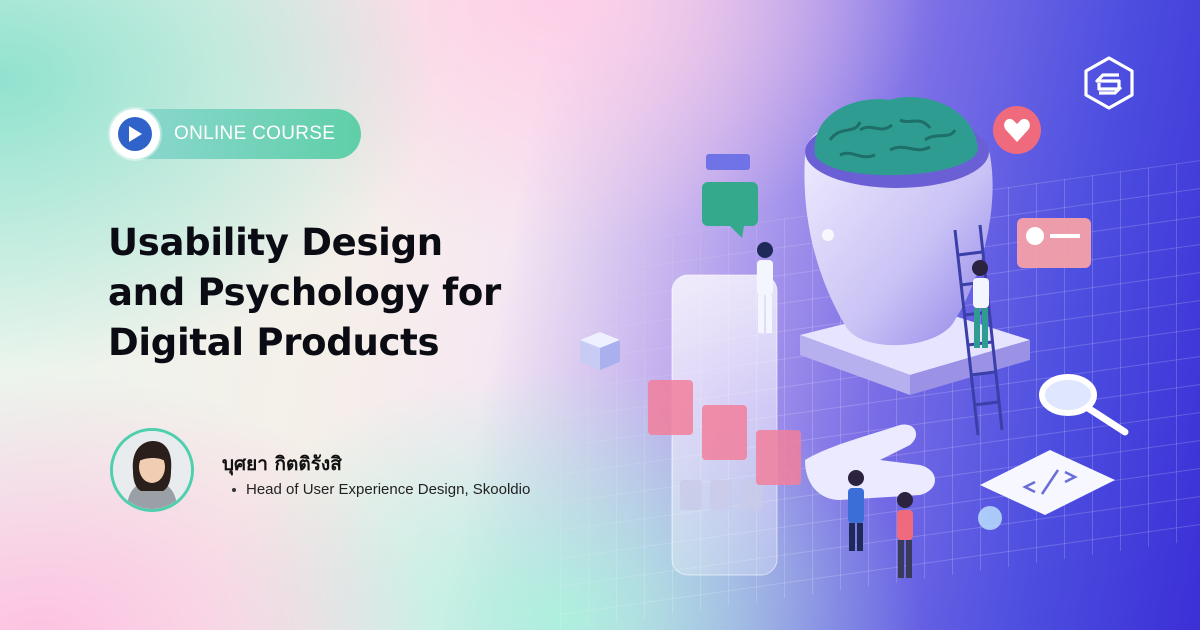 This screenshot has width=1200, height=630. Describe the element at coordinates (1047, 482) in the screenshot. I see `code-card-icon` at that location.